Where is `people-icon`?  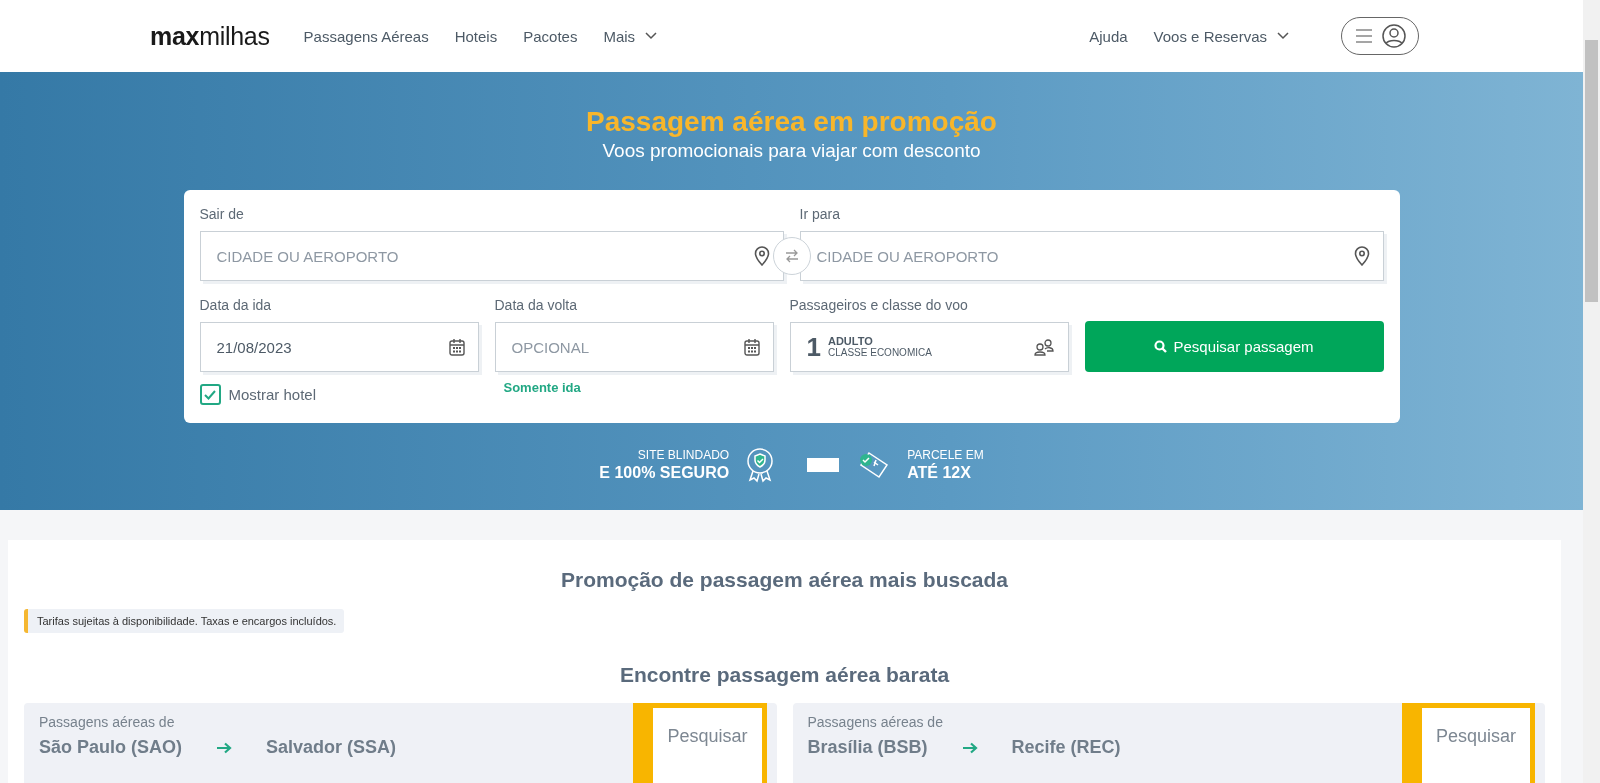 people-icon is located at coordinates (1043, 347).